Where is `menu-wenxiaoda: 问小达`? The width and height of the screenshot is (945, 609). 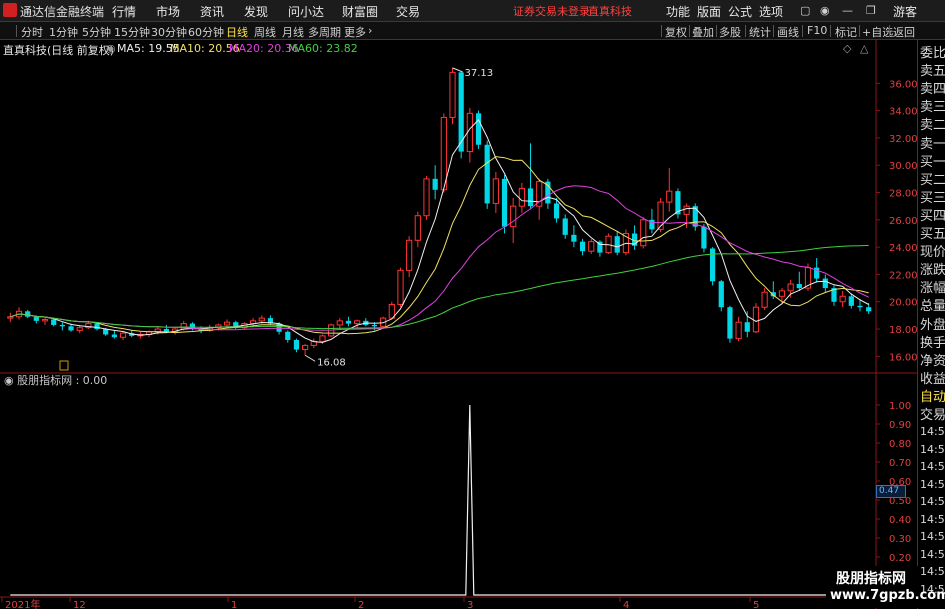 menu-wenxiaoda: 问小达 is located at coordinates (306, 11).